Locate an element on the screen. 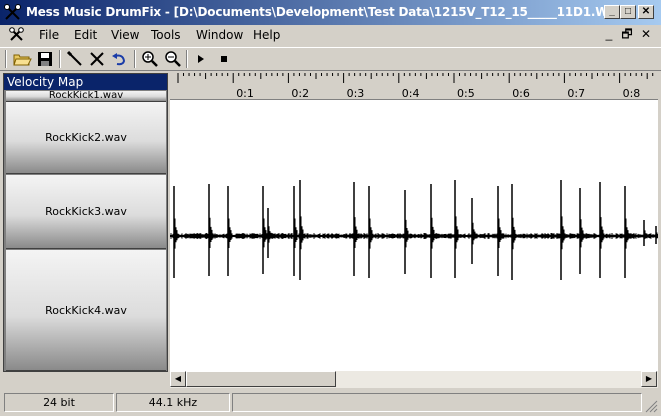 The height and width of the screenshot is (416, 661). mdi-restore-button: 🗗 is located at coordinates (627, 34).